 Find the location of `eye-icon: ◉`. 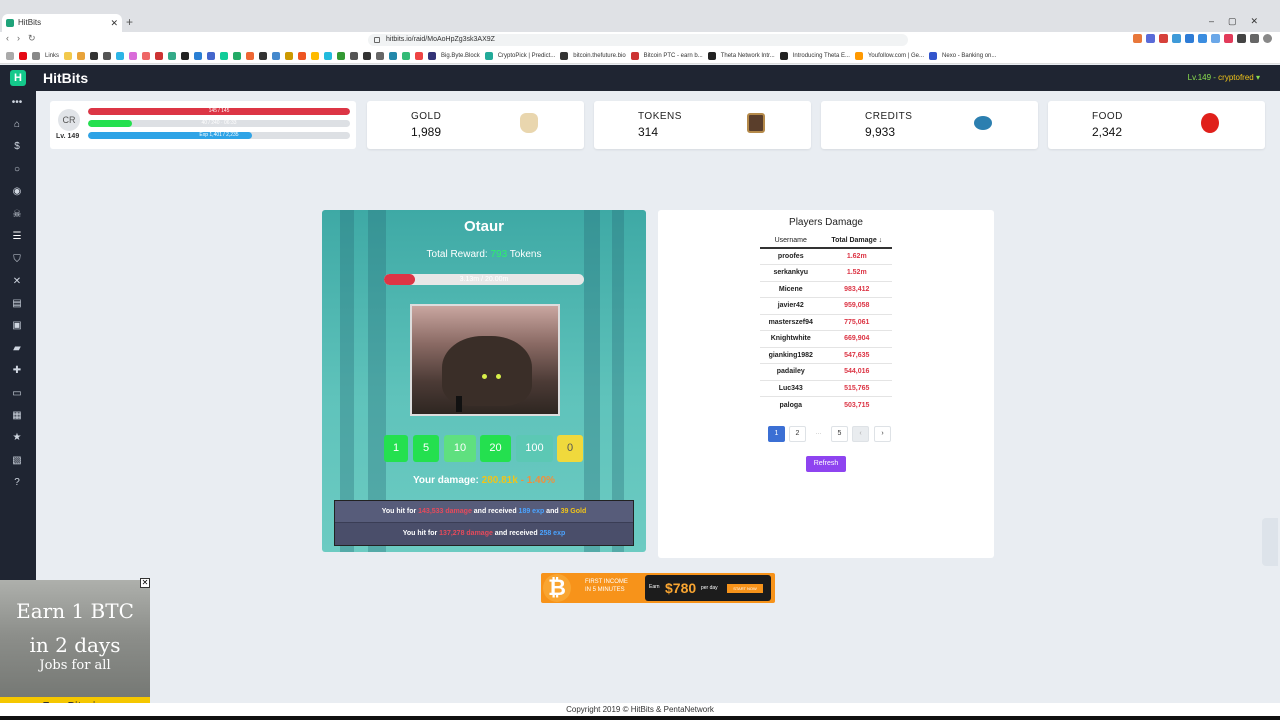

eye-icon: ◉ is located at coordinates (17, 192).